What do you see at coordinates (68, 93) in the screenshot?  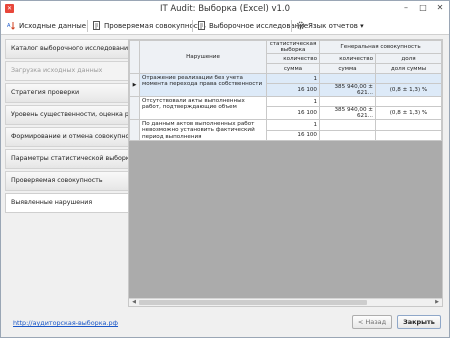 I see `sidebar-item-strategy: Стратегия проверки` at bounding box center [68, 93].